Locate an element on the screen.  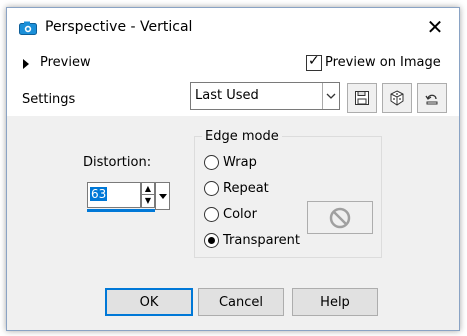
slider-dropdown-icon is located at coordinates (162, 196).